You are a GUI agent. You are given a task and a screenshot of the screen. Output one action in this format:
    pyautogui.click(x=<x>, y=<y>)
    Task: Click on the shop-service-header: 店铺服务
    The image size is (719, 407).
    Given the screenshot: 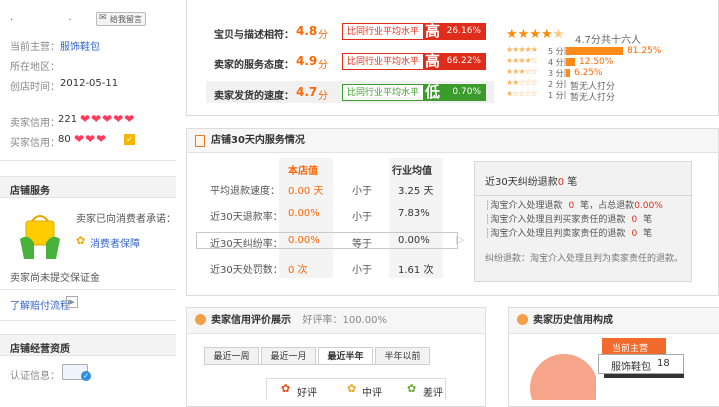 What is the action you would take?
    pyautogui.click(x=88, y=187)
    